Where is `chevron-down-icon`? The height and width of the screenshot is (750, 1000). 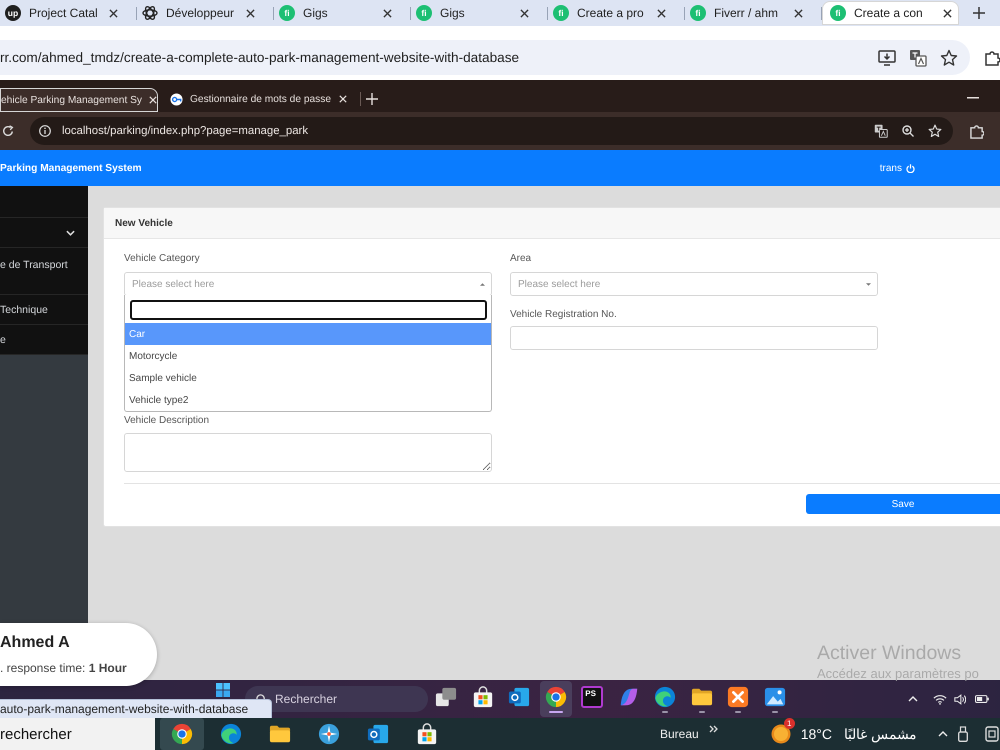
chevron-down-icon is located at coordinates (70, 233).